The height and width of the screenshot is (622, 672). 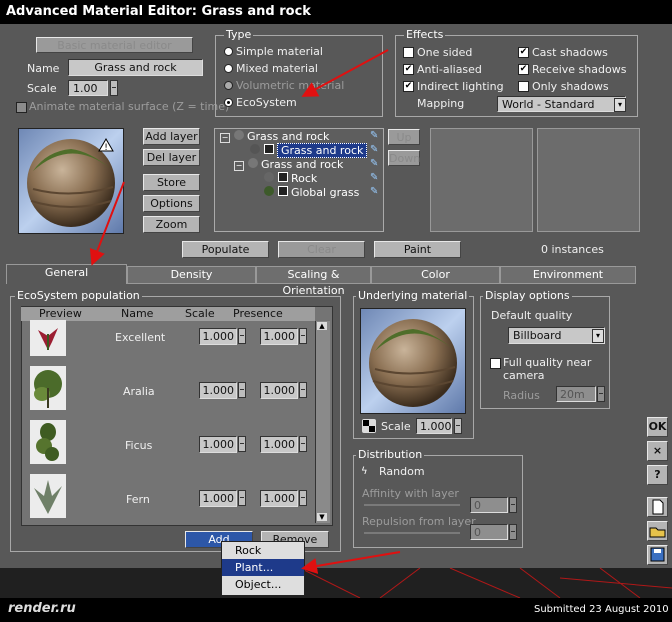 What do you see at coordinates (345, 73) in the screenshot?
I see `arrow-ecosystem` at bounding box center [345, 73].